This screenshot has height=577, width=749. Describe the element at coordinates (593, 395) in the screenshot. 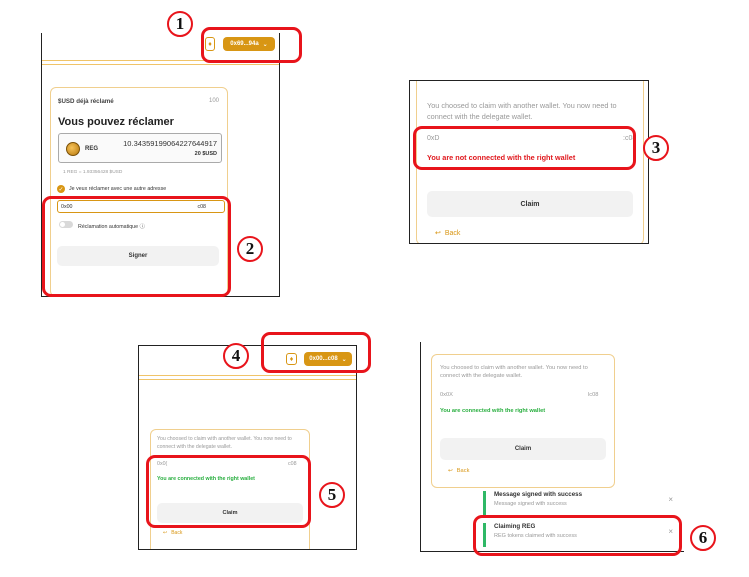

I see `address-end: lc08` at that location.